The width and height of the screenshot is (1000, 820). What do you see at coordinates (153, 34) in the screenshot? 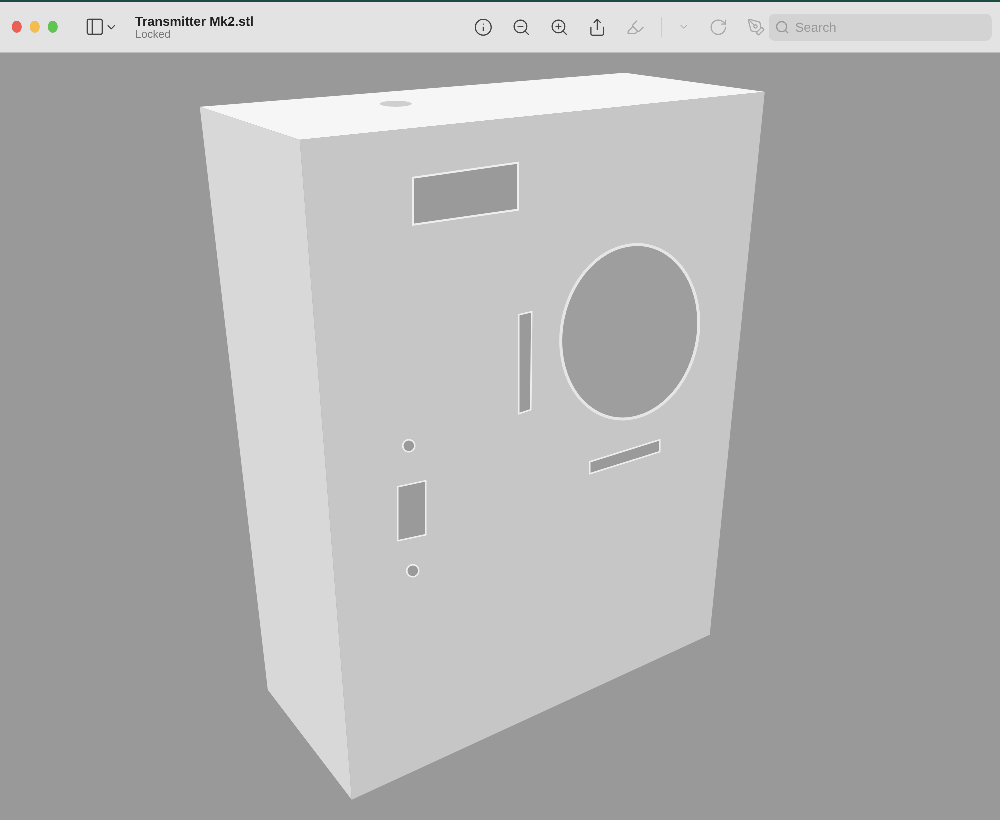
I see `window-subtitle: Locked` at bounding box center [153, 34].